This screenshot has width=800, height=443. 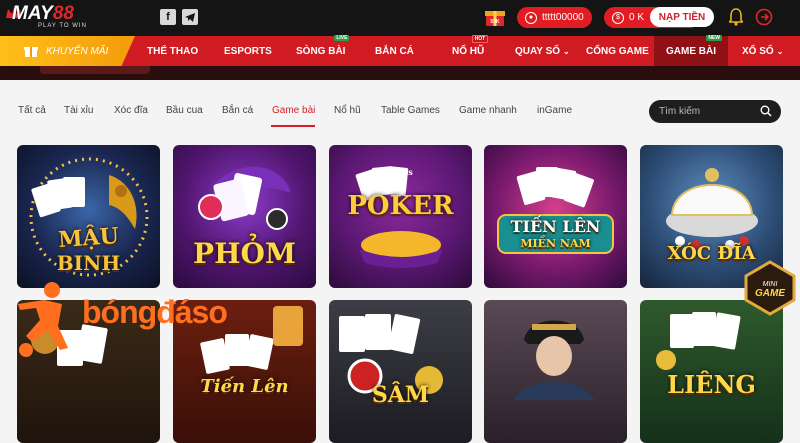 I want to click on game-title-line-2: MIỀN NAM, so click(x=555, y=243).